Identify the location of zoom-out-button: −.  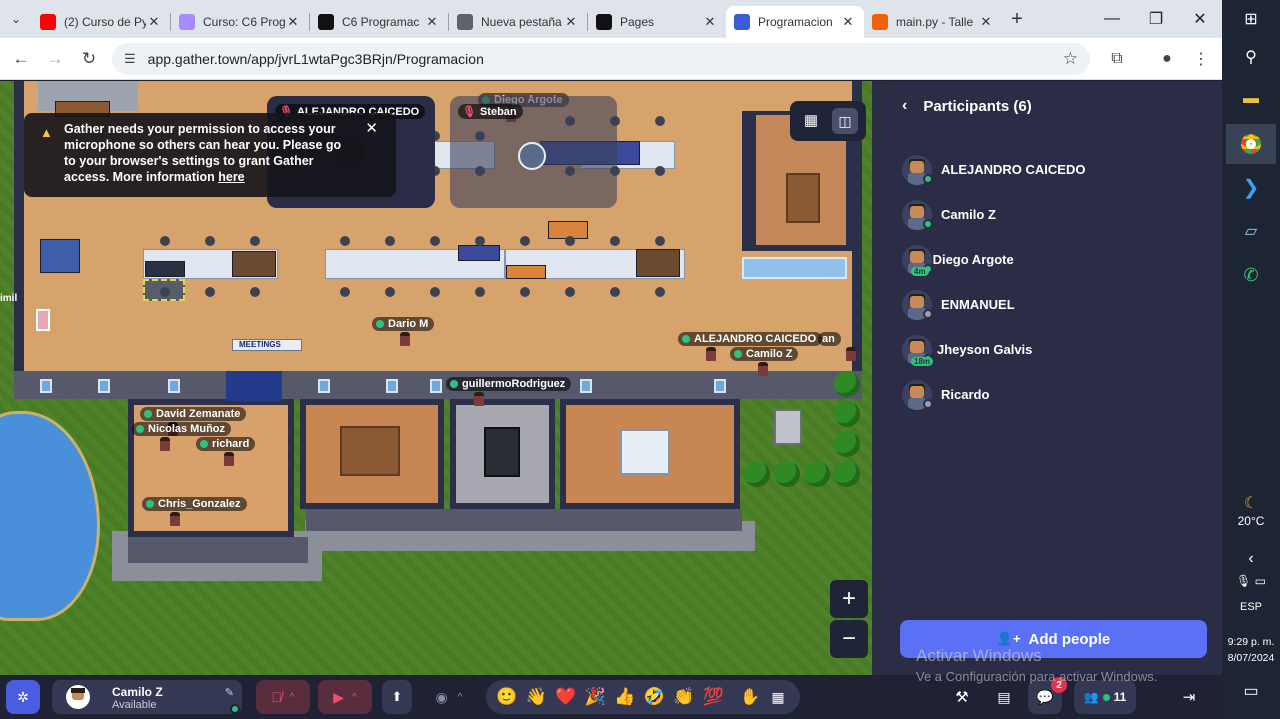
(849, 639).